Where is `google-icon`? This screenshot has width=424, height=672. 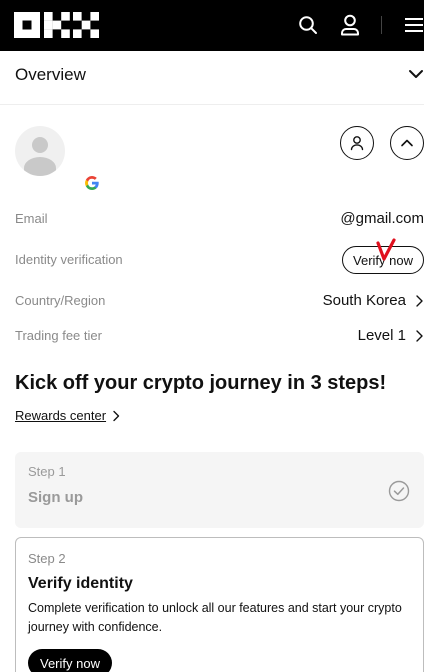
google-icon is located at coordinates (92, 183).